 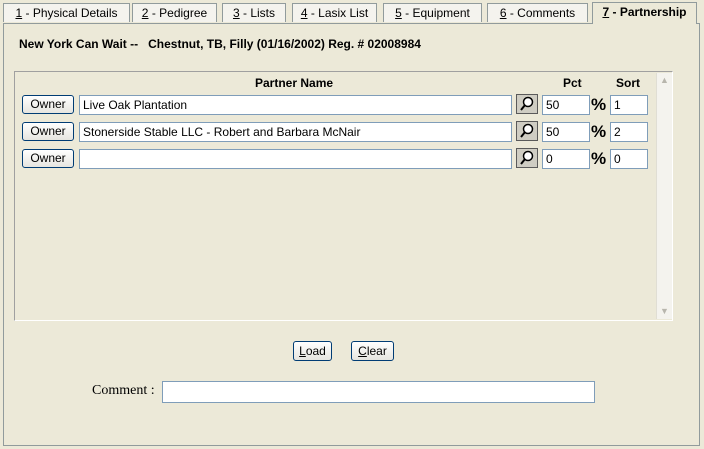 What do you see at coordinates (628, 83) in the screenshot?
I see `column-header-sort: Sort` at bounding box center [628, 83].